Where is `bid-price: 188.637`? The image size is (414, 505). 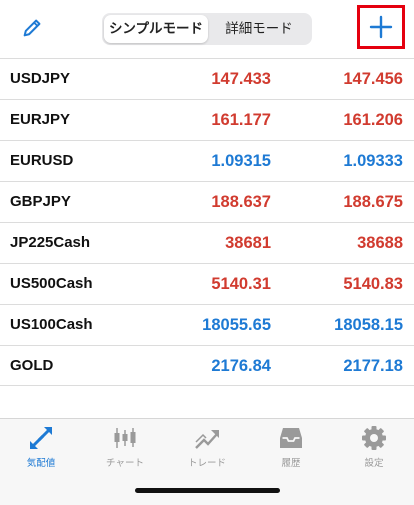 bid-price: 188.637 is located at coordinates (241, 202).